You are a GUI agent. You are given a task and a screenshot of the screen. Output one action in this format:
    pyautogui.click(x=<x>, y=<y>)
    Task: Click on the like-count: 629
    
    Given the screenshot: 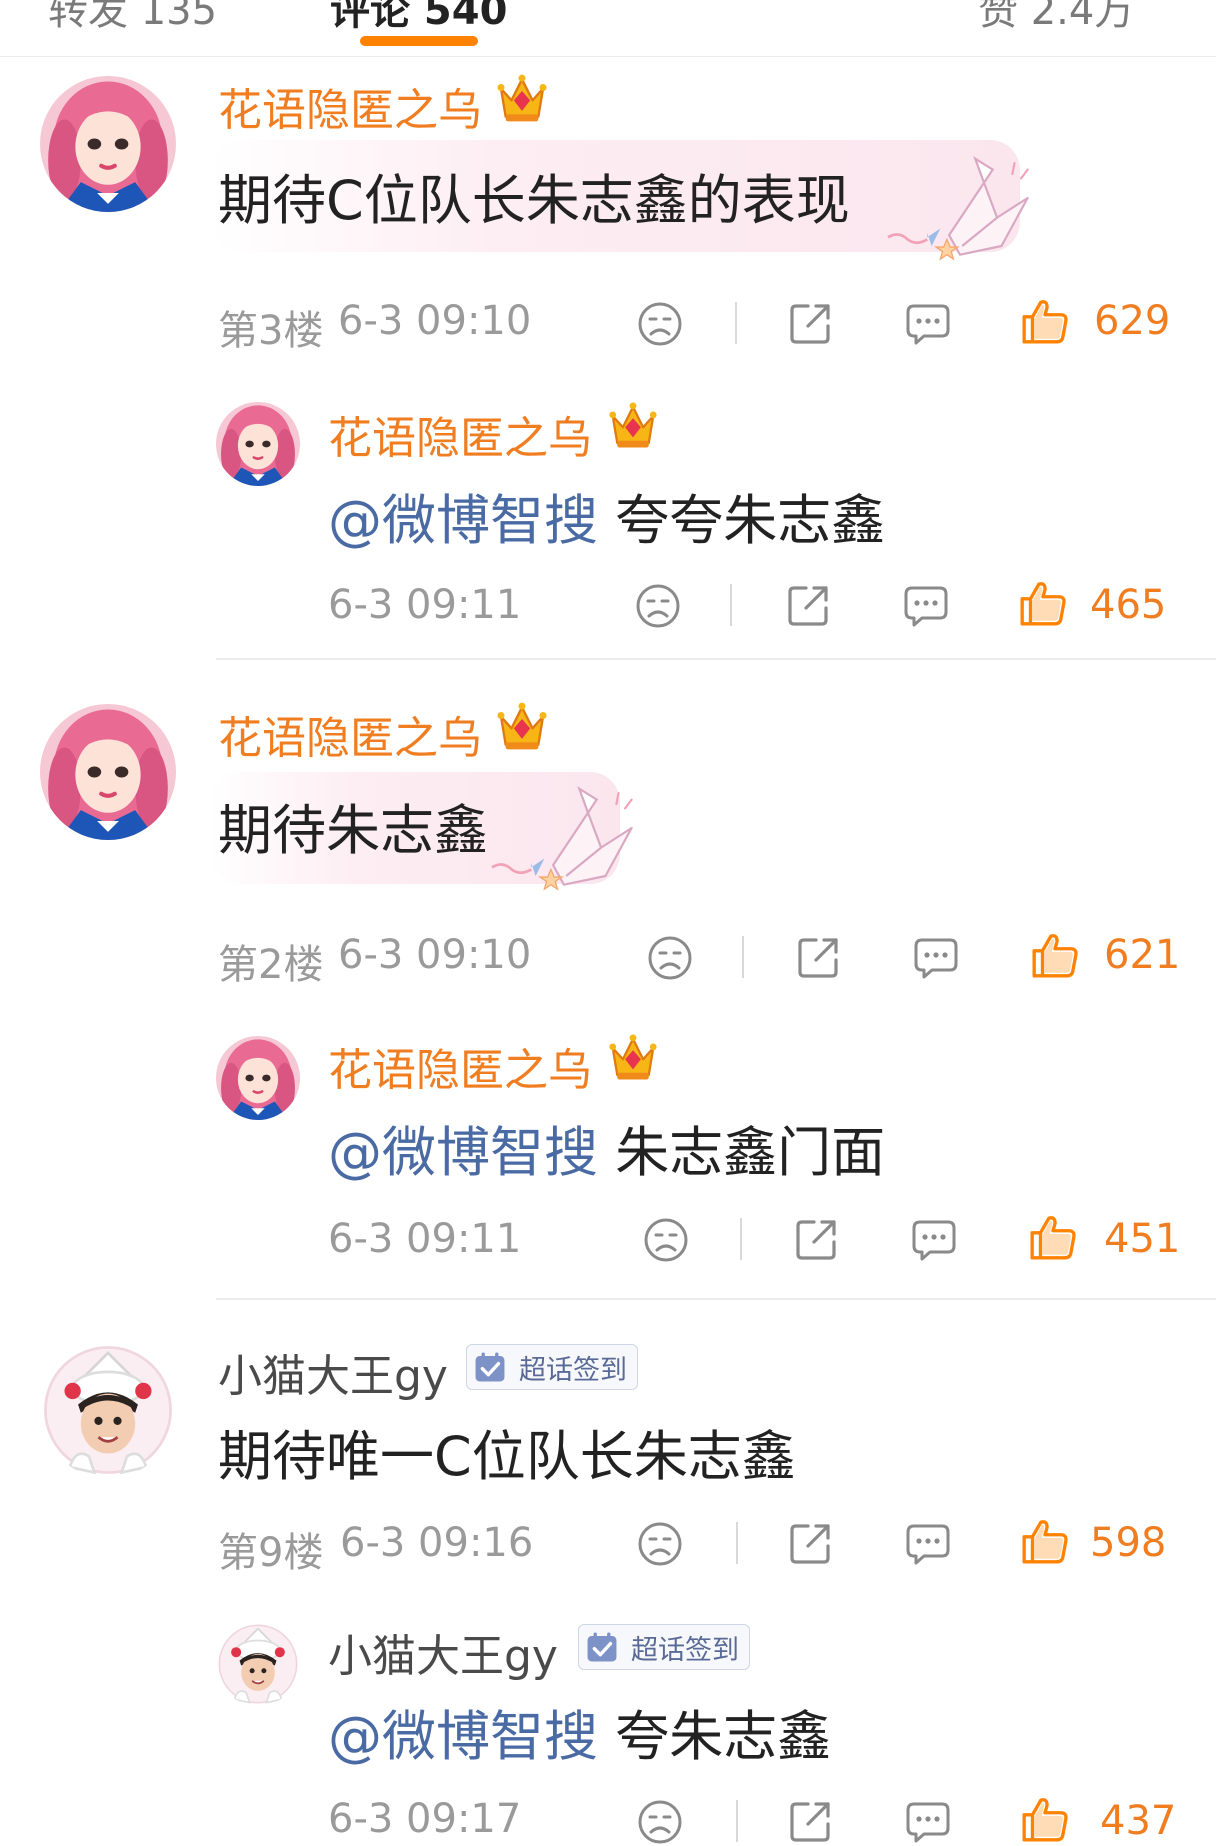 What is the action you would take?
    pyautogui.click(x=1132, y=321)
    